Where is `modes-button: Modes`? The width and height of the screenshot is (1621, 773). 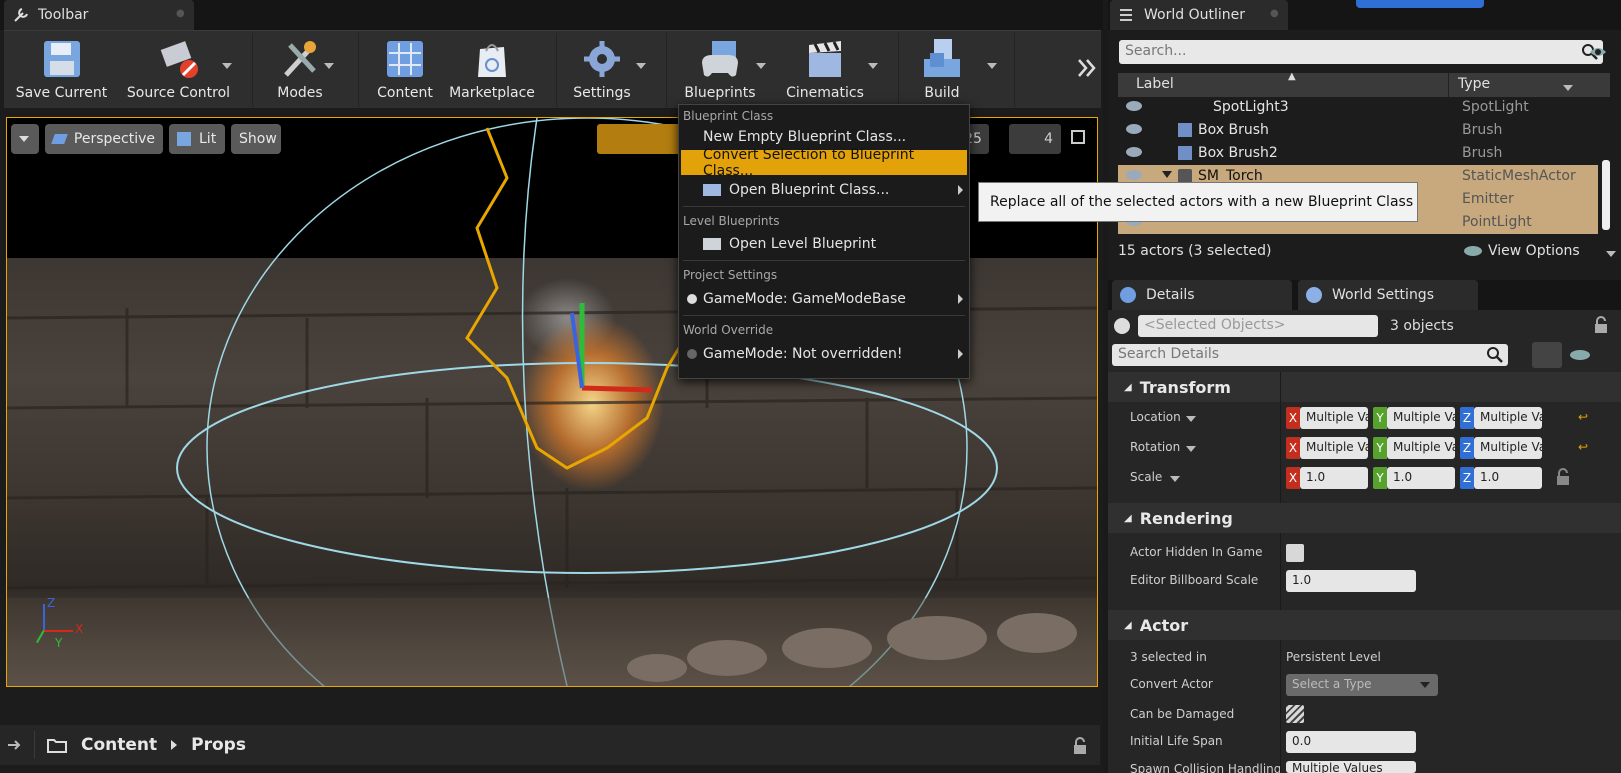
modes-button: Modes is located at coordinates (300, 71).